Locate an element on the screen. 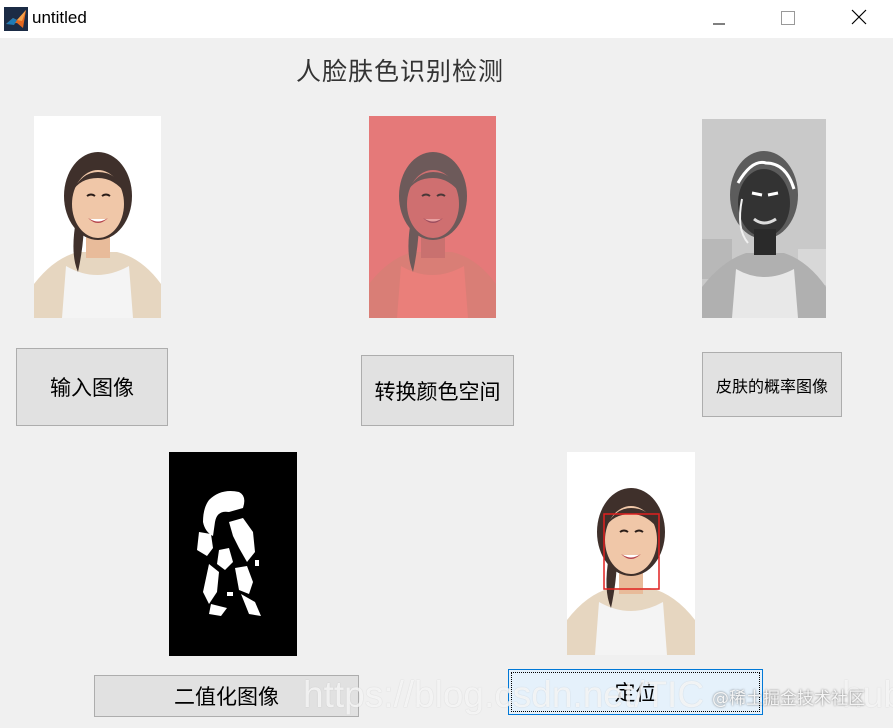 The image size is (893, 728). window-title: untitled is located at coordinates (59, 17).